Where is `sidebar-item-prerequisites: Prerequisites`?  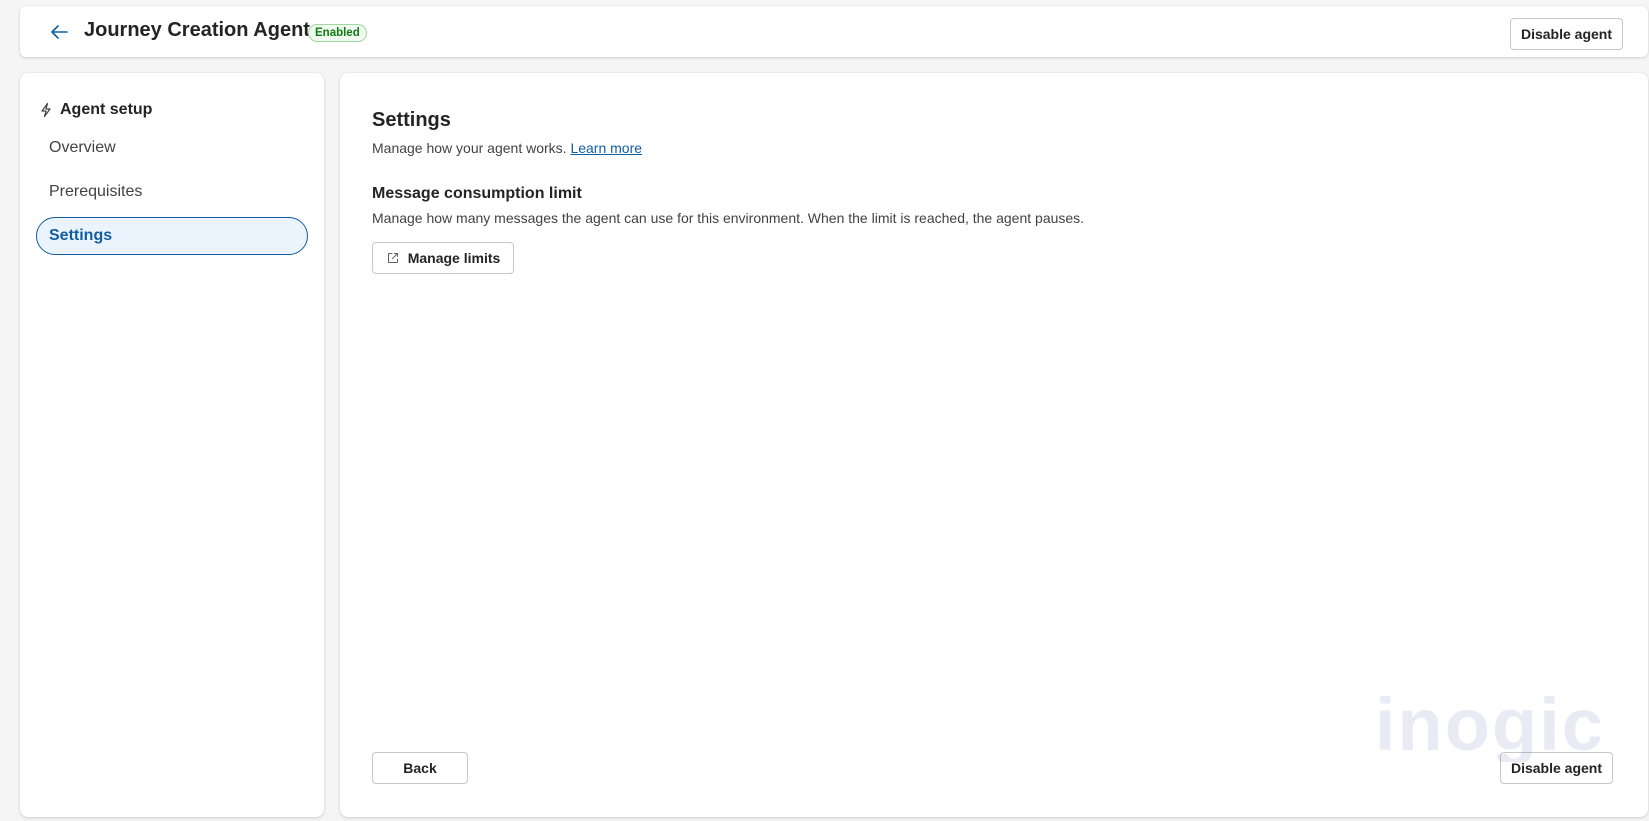
sidebar-item-prerequisites: Prerequisites is located at coordinates (172, 192).